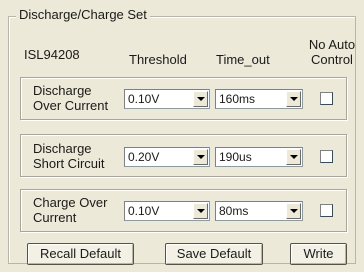 Image resolution: width=364 pixels, height=272 pixels. Describe the element at coordinates (83, 15) in the screenshot. I see `panel-title: Discharge/Charge Set` at that location.